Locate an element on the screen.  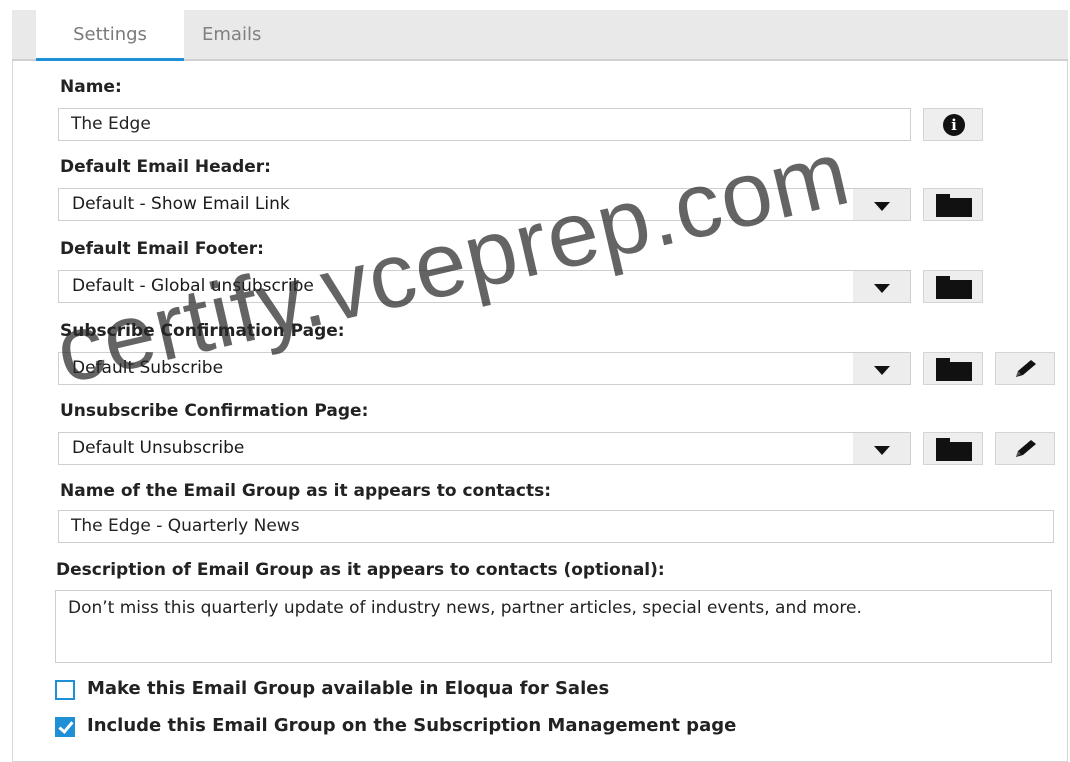
tab-settings: Settings is located at coordinates (110, 35).